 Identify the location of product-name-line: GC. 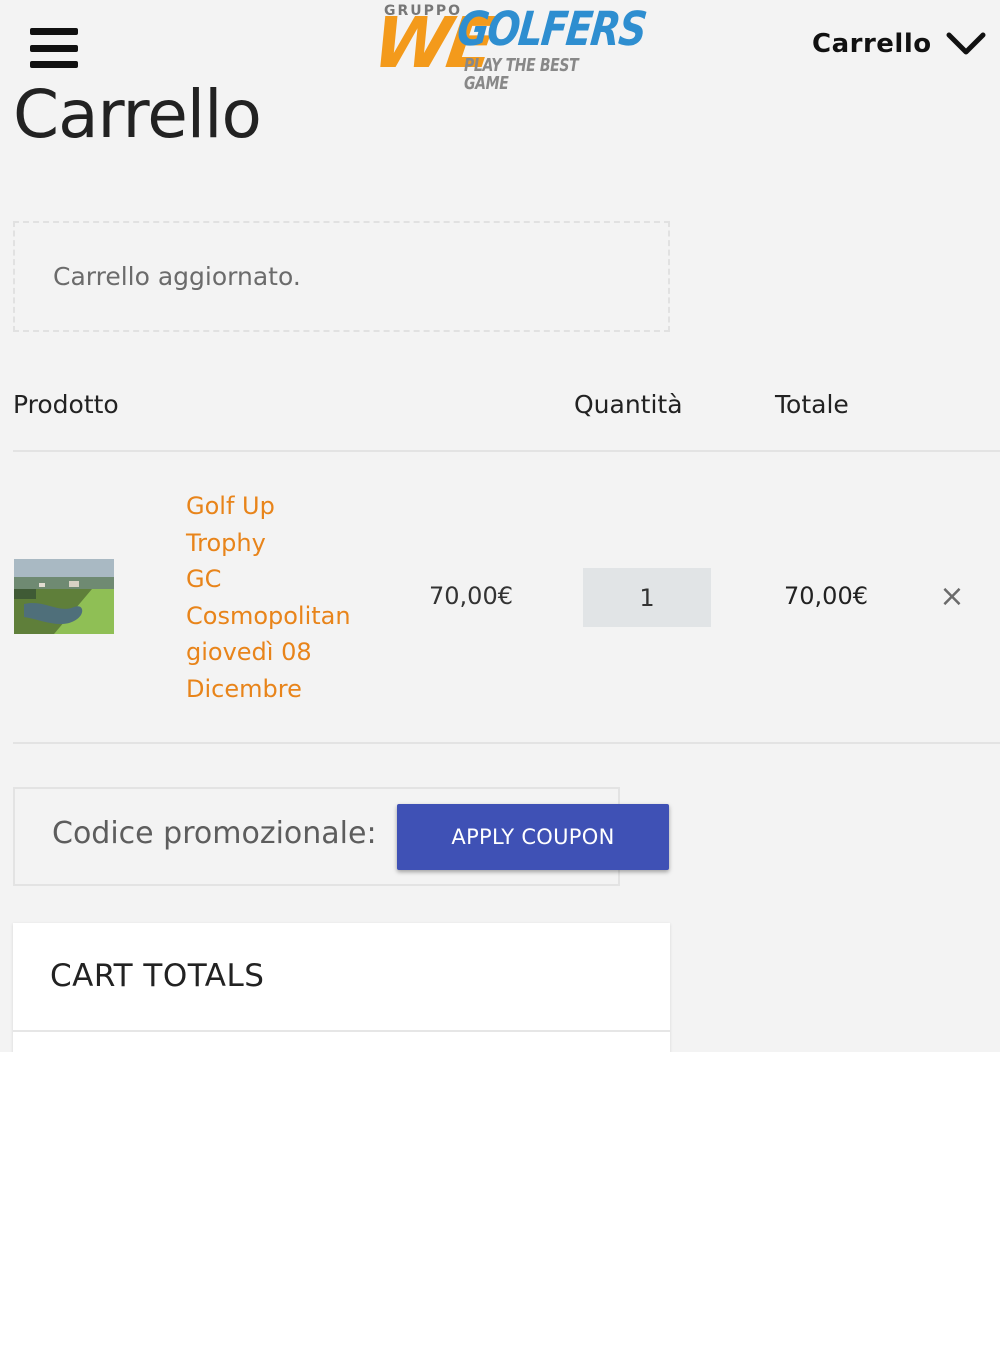
(204, 579).